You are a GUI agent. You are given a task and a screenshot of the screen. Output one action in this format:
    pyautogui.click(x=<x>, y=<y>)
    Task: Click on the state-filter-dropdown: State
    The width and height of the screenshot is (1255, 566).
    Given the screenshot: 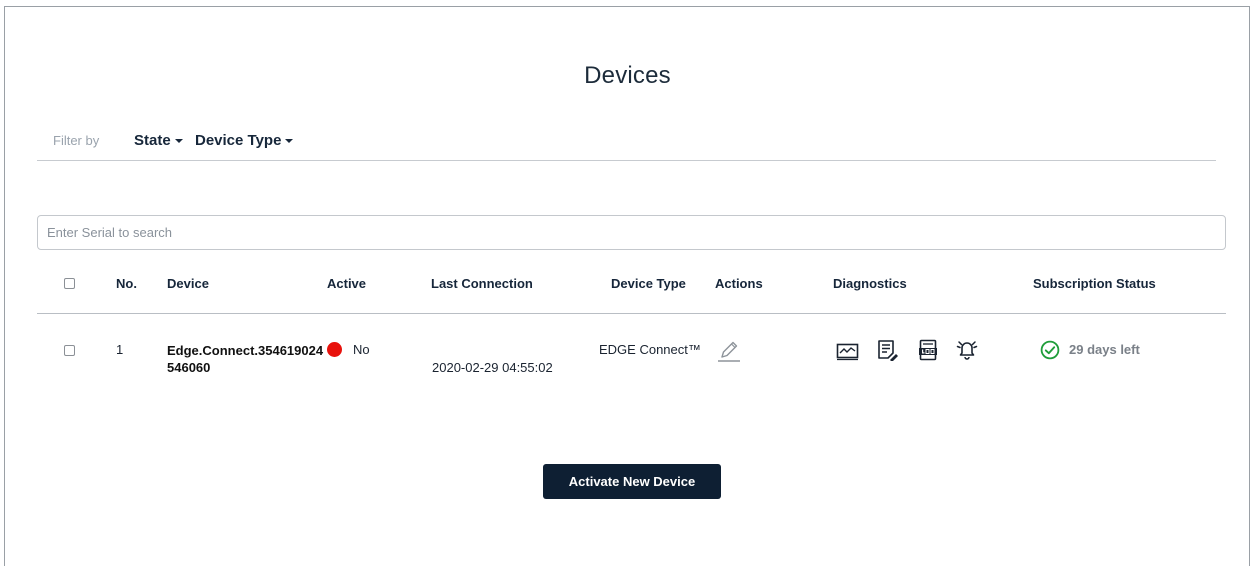 What is the action you would take?
    pyautogui.click(x=158, y=140)
    